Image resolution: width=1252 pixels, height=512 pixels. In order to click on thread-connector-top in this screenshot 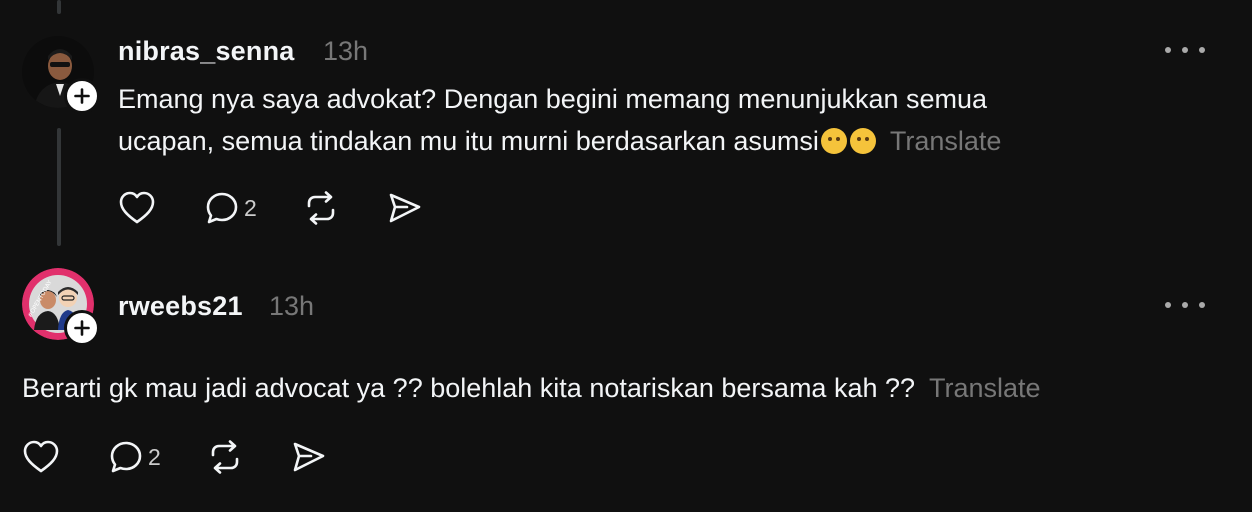, I will do `click(59, 7)`.